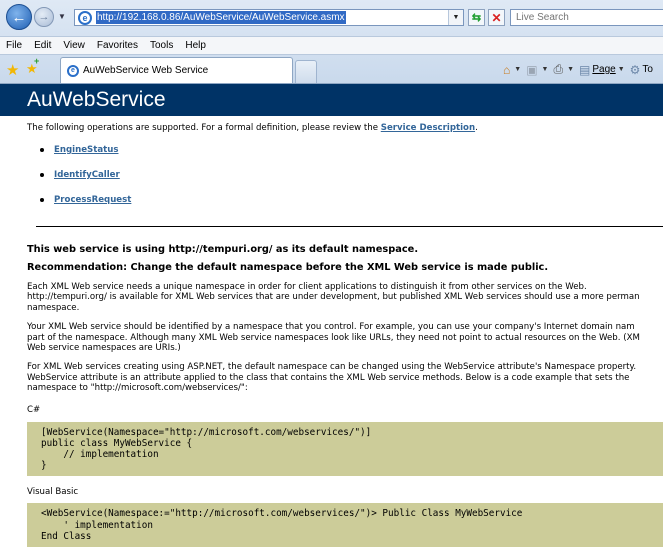 This screenshot has height=550, width=663. Describe the element at coordinates (512, 70) in the screenshot. I see `home-button: ⌂ ▼` at that location.